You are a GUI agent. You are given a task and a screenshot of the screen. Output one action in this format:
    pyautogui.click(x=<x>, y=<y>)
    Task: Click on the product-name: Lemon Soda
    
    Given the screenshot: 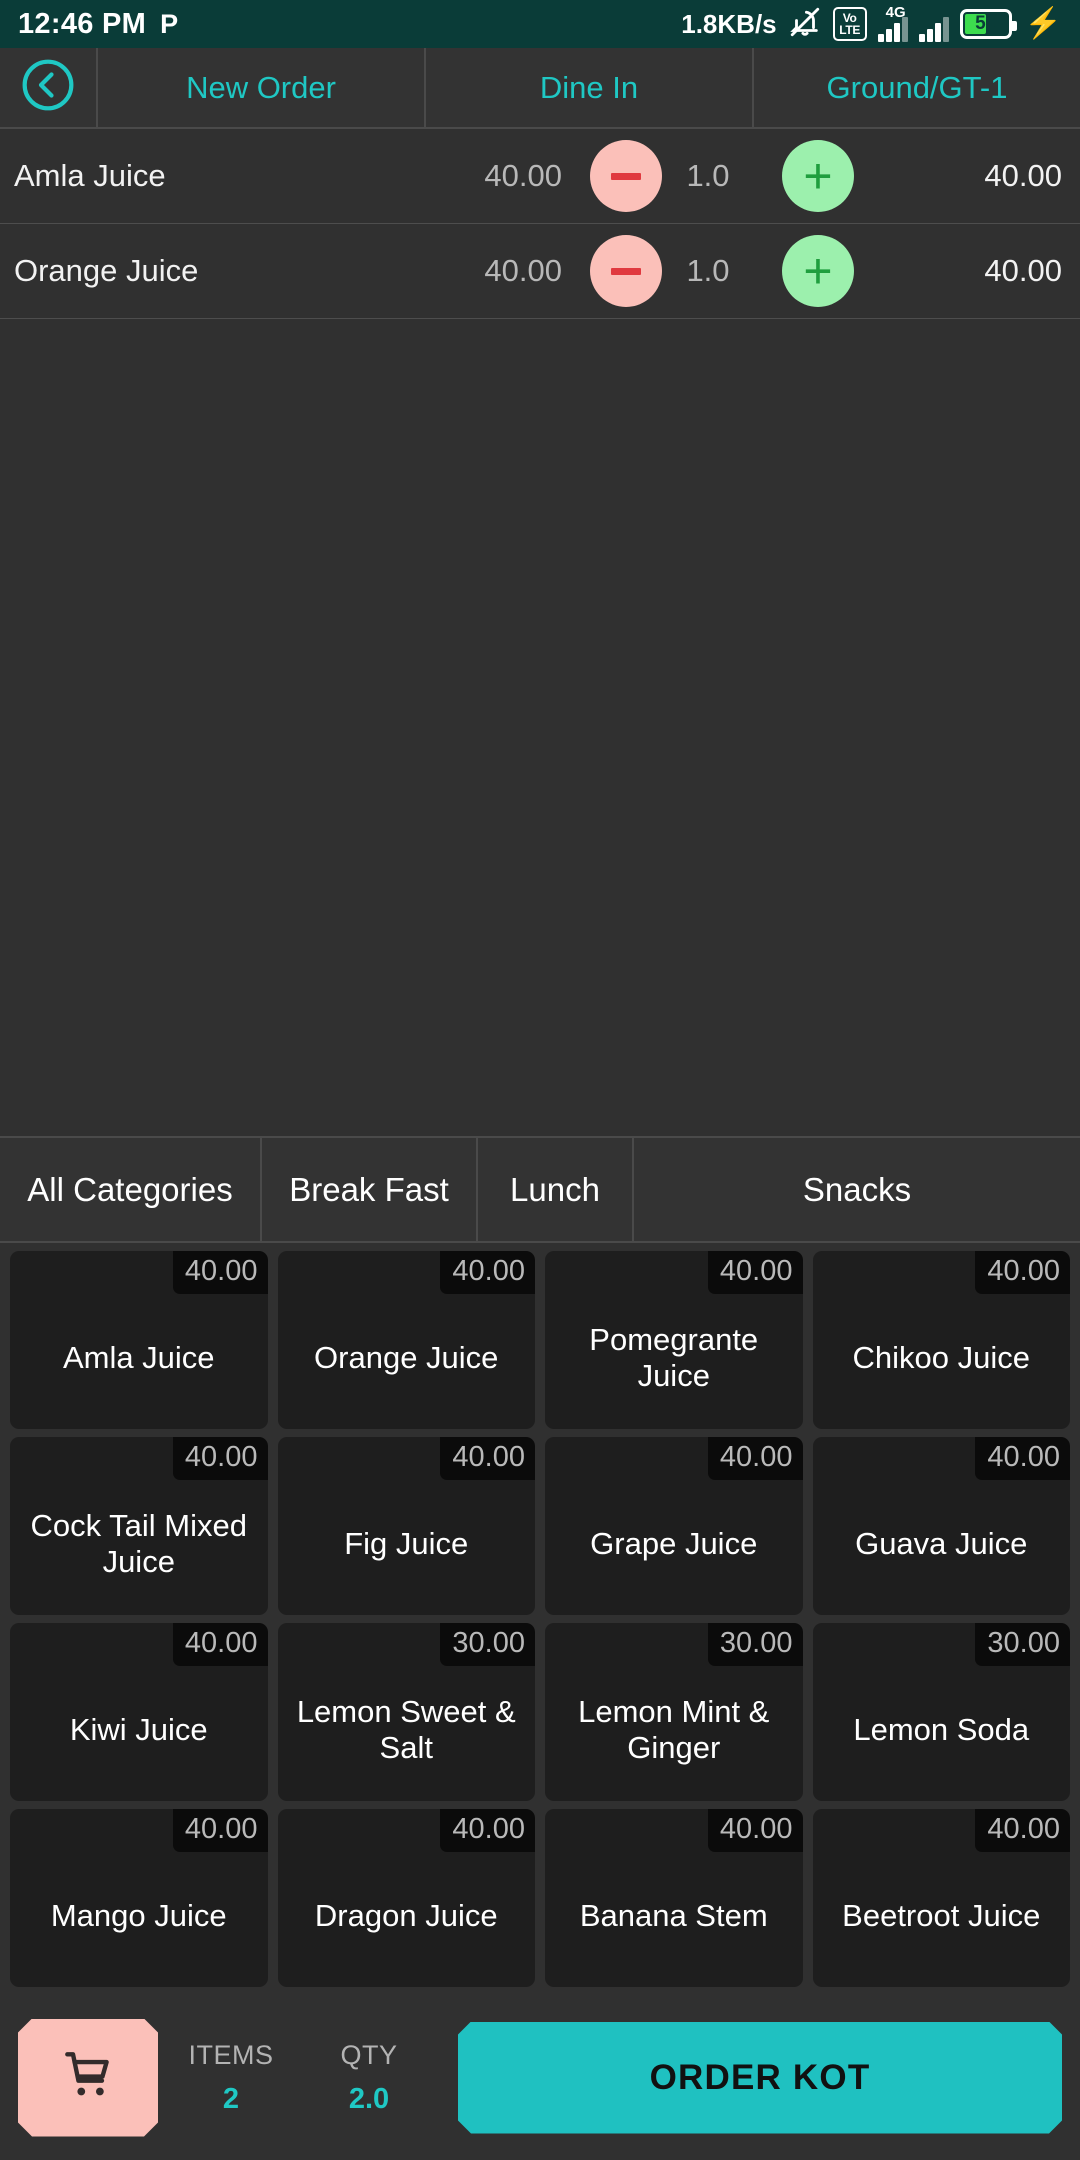 What is the action you would take?
    pyautogui.click(x=941, y=1729)
    